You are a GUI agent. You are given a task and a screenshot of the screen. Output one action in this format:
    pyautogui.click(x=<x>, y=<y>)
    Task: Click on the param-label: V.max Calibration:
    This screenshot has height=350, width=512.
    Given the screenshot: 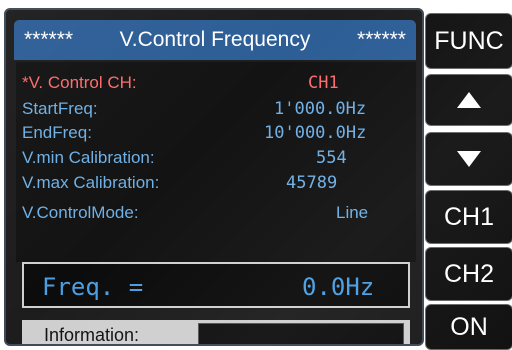 What is the action you would take?
    pyautogui.click(x=91, y=182)
    